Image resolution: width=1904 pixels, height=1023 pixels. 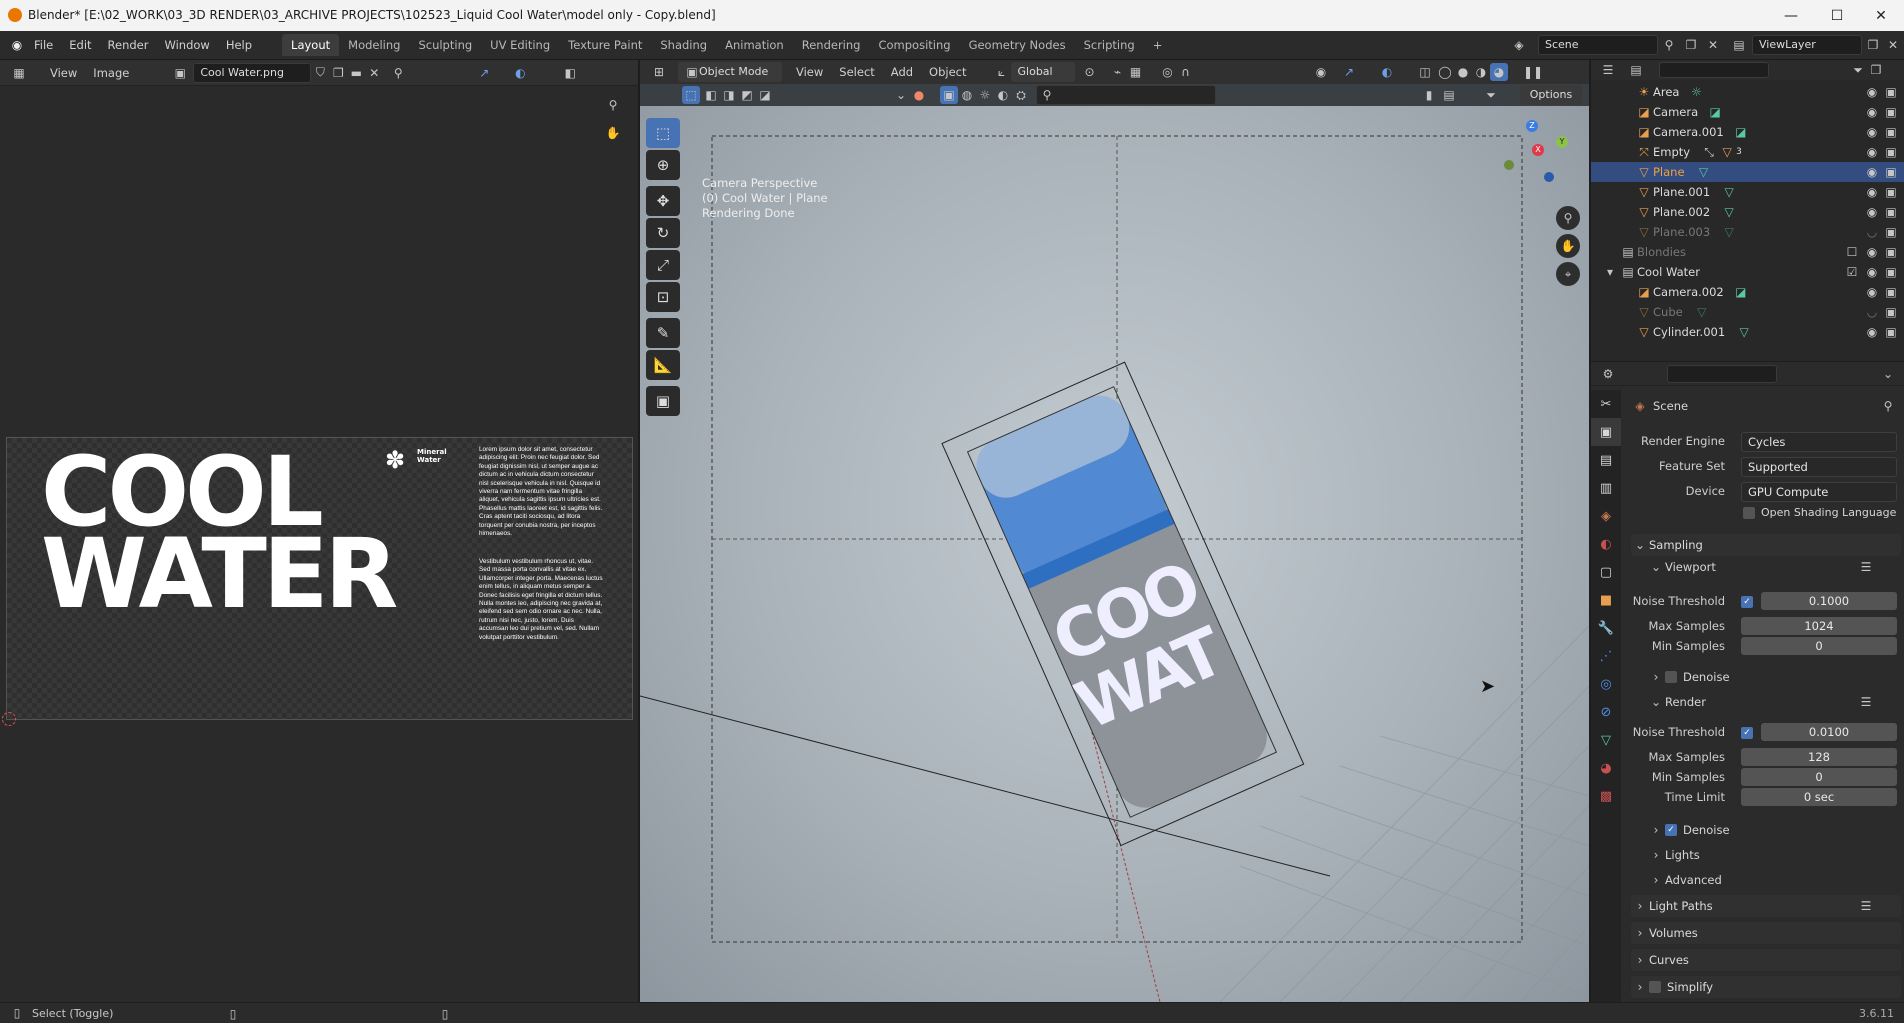 I want to click on viewport-search-input, so click(x=1126, y=95).